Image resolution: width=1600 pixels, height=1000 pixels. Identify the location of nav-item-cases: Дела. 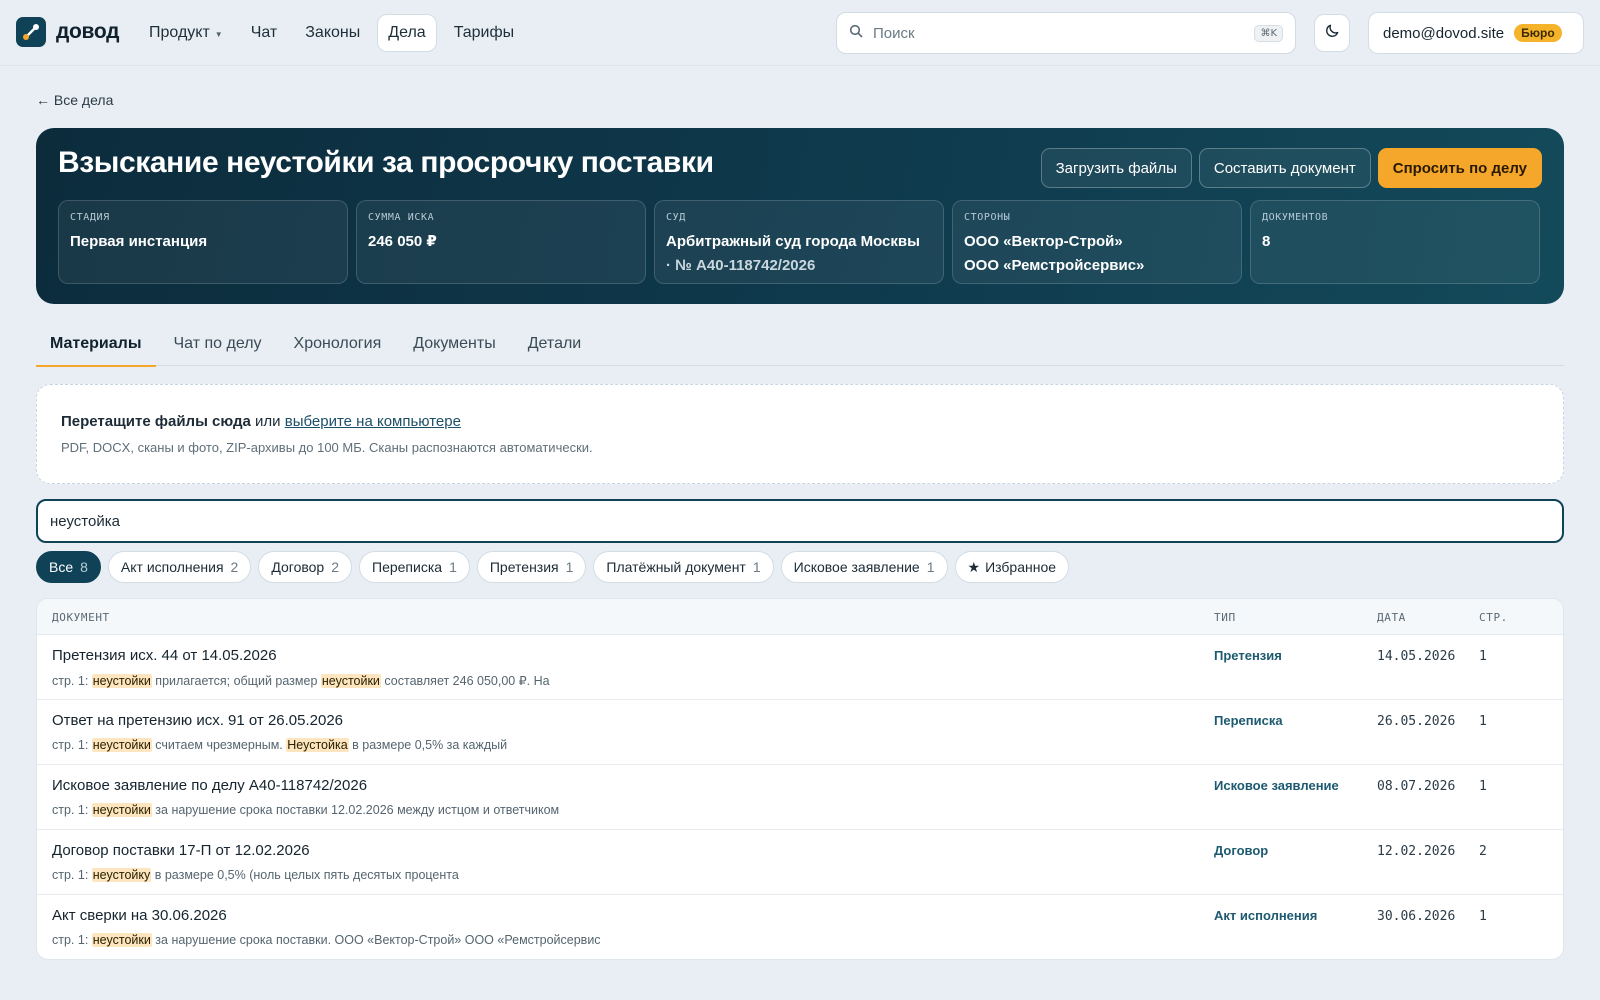
(407, 33).